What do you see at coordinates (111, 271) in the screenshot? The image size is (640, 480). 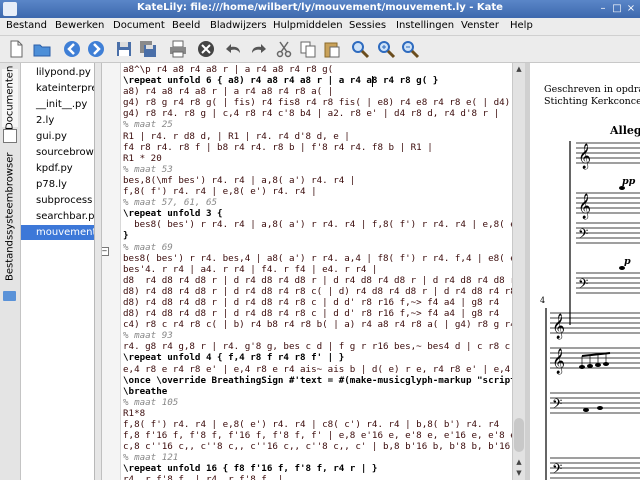 I see `line-gutter: −` at bounding box center [111, 271].